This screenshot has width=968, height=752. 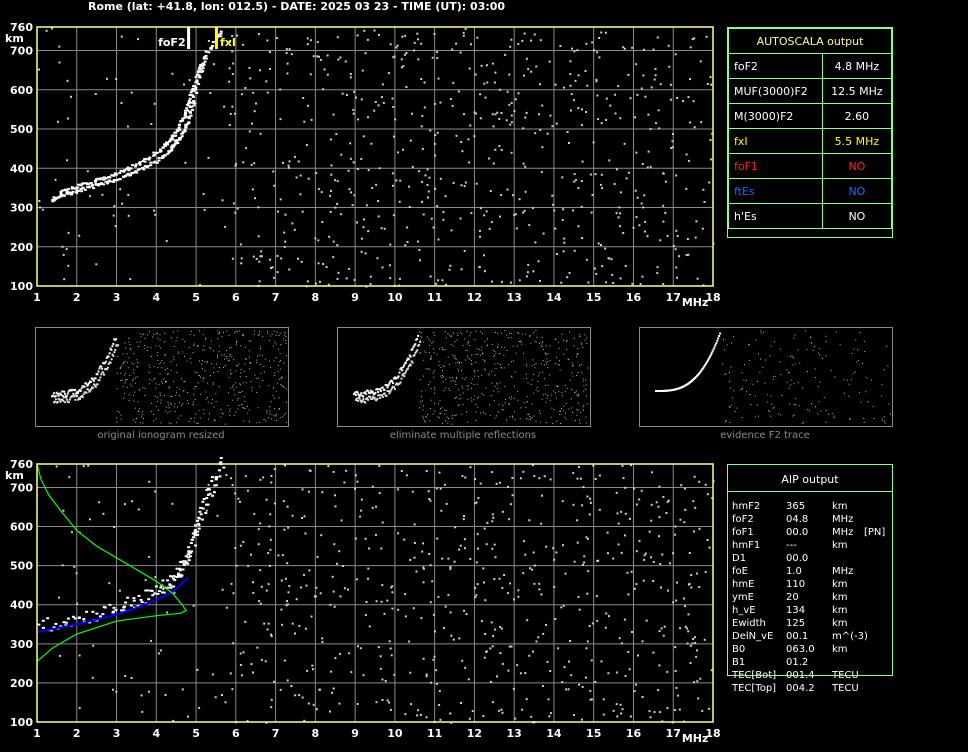 I want to click on thumbnail-caption-evidence: evidence F2 trace, so click(x=765, y=435).